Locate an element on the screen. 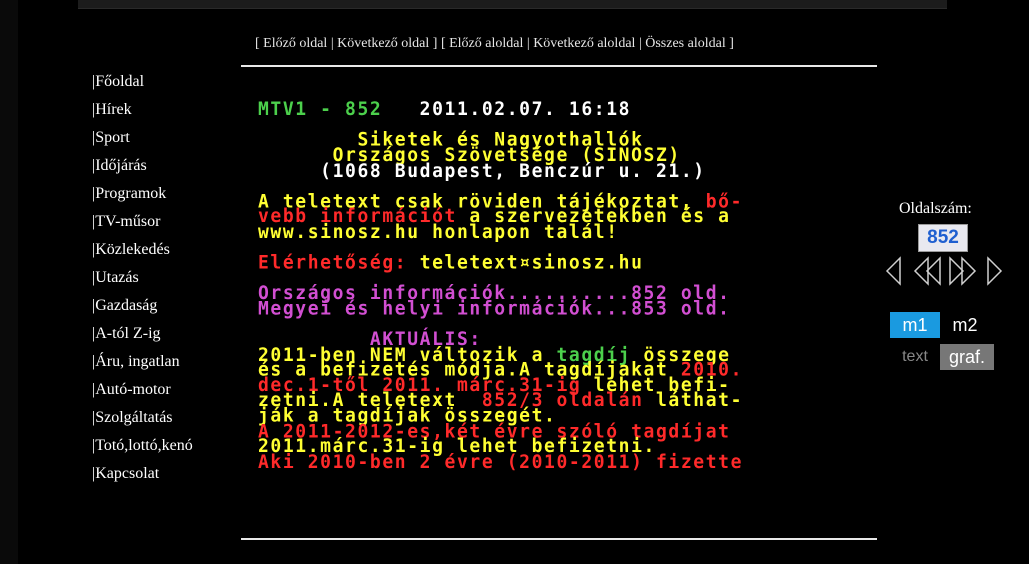  sidebar-item-tv-musor: |TV-műsor is located at coordinates (142, 222).